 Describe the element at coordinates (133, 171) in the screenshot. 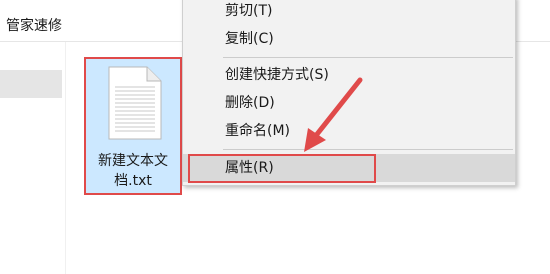

I see `file-name-label: 新建文本文档.txt` at that location.